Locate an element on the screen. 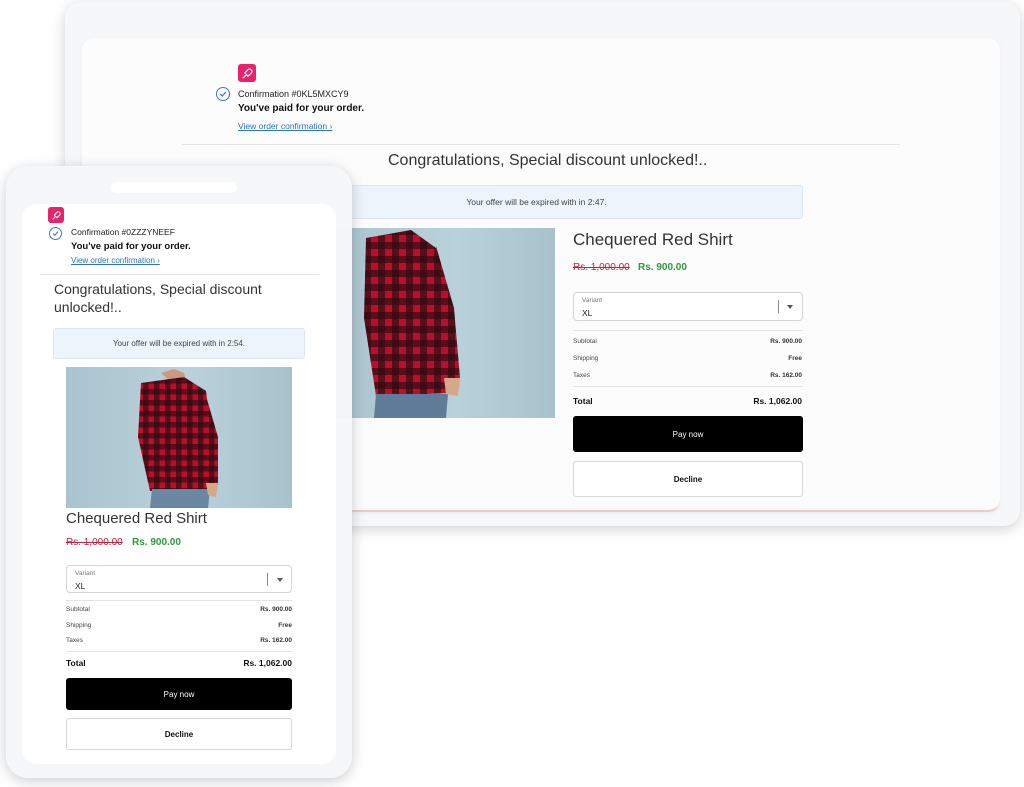 The height and width of the screenshot is (787, 1024). congrats-heading-line-2: unlocked!.. is located at coordinates (88, 307).